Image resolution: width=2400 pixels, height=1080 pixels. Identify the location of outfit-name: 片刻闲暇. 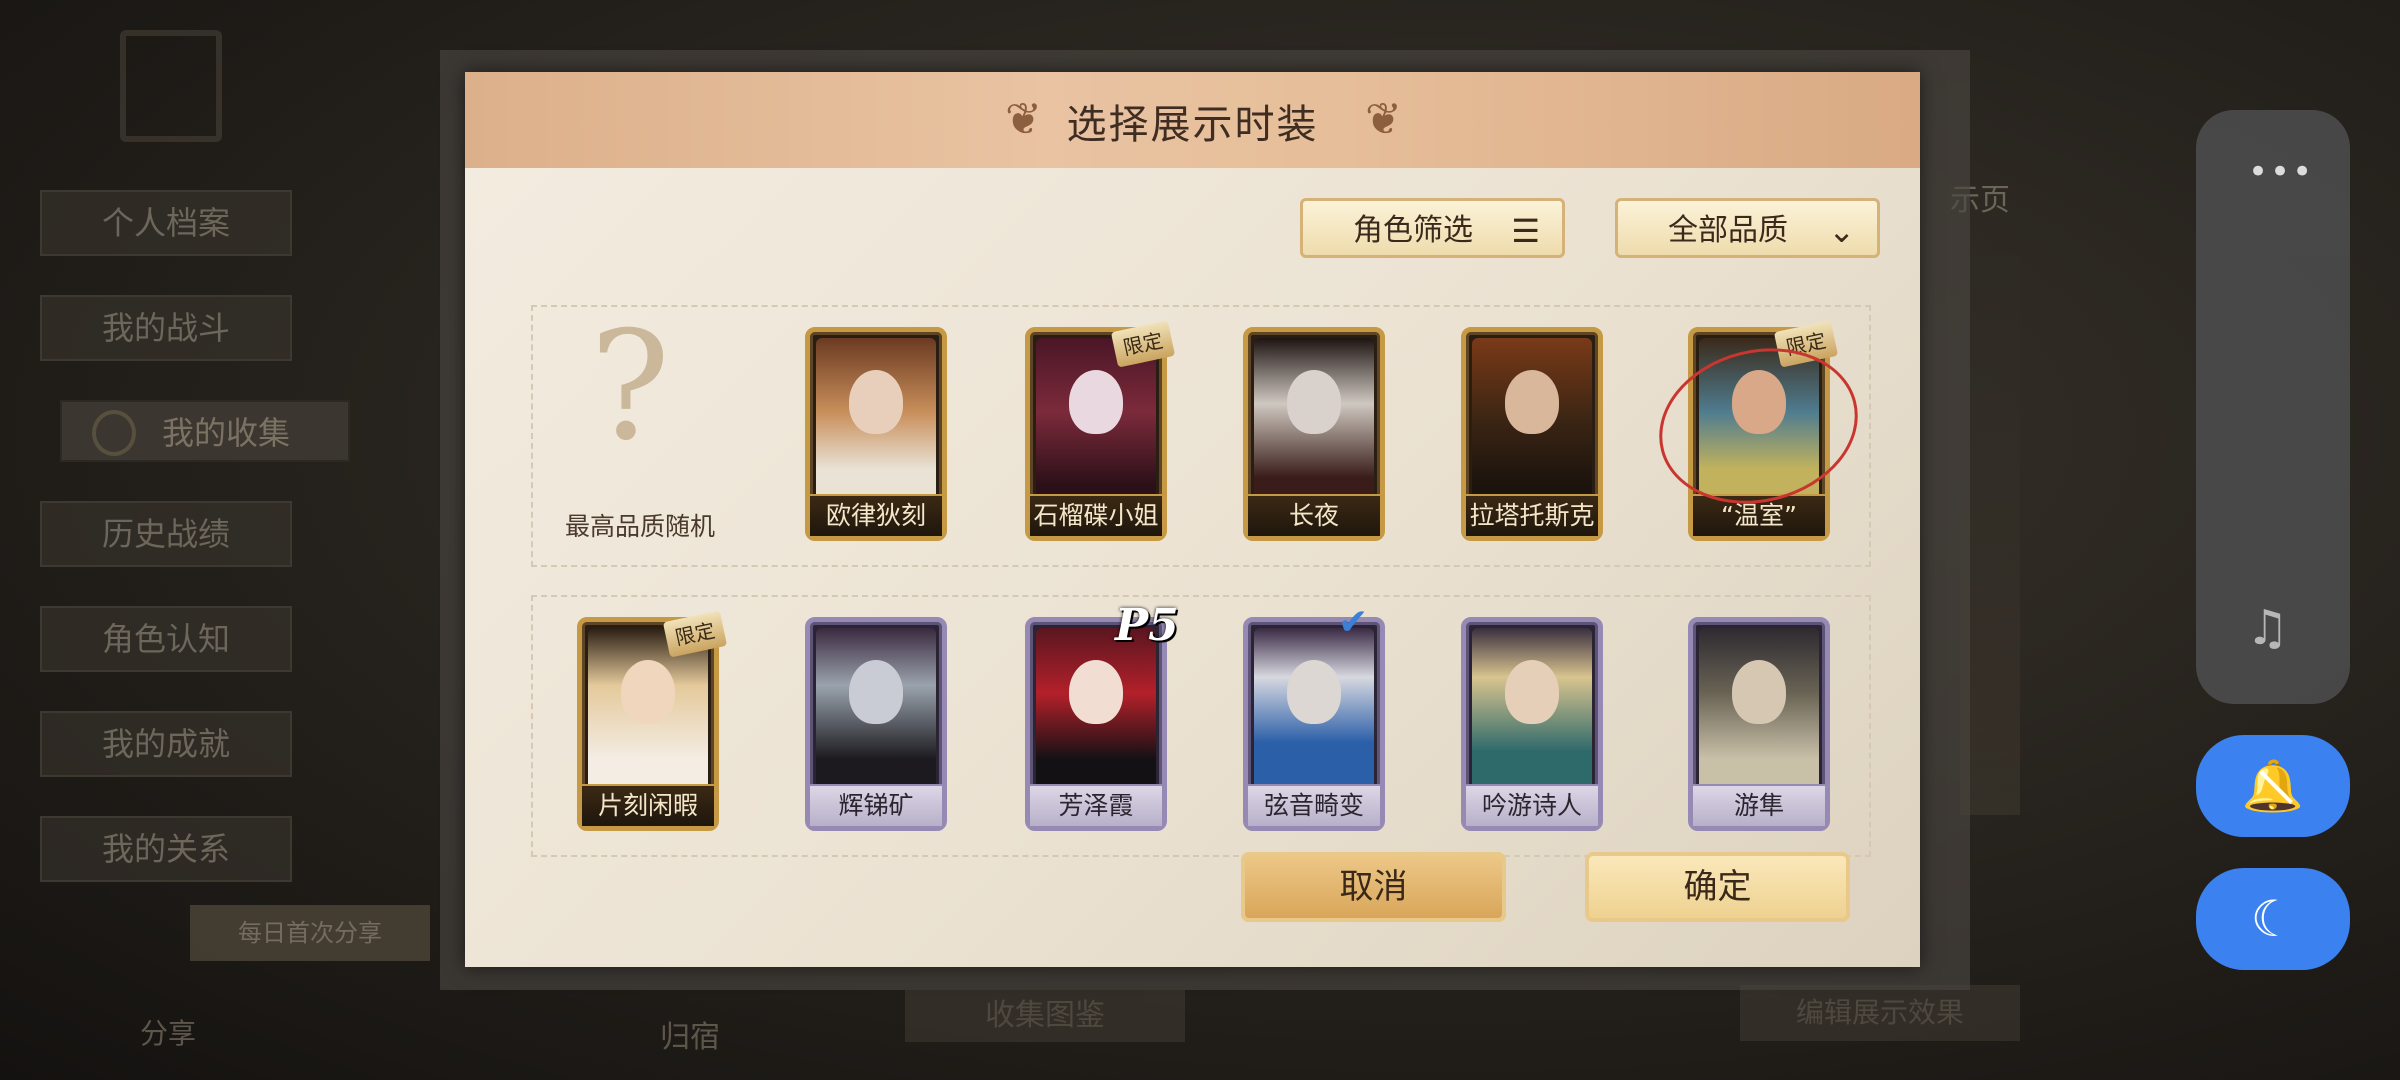
(648, 805).